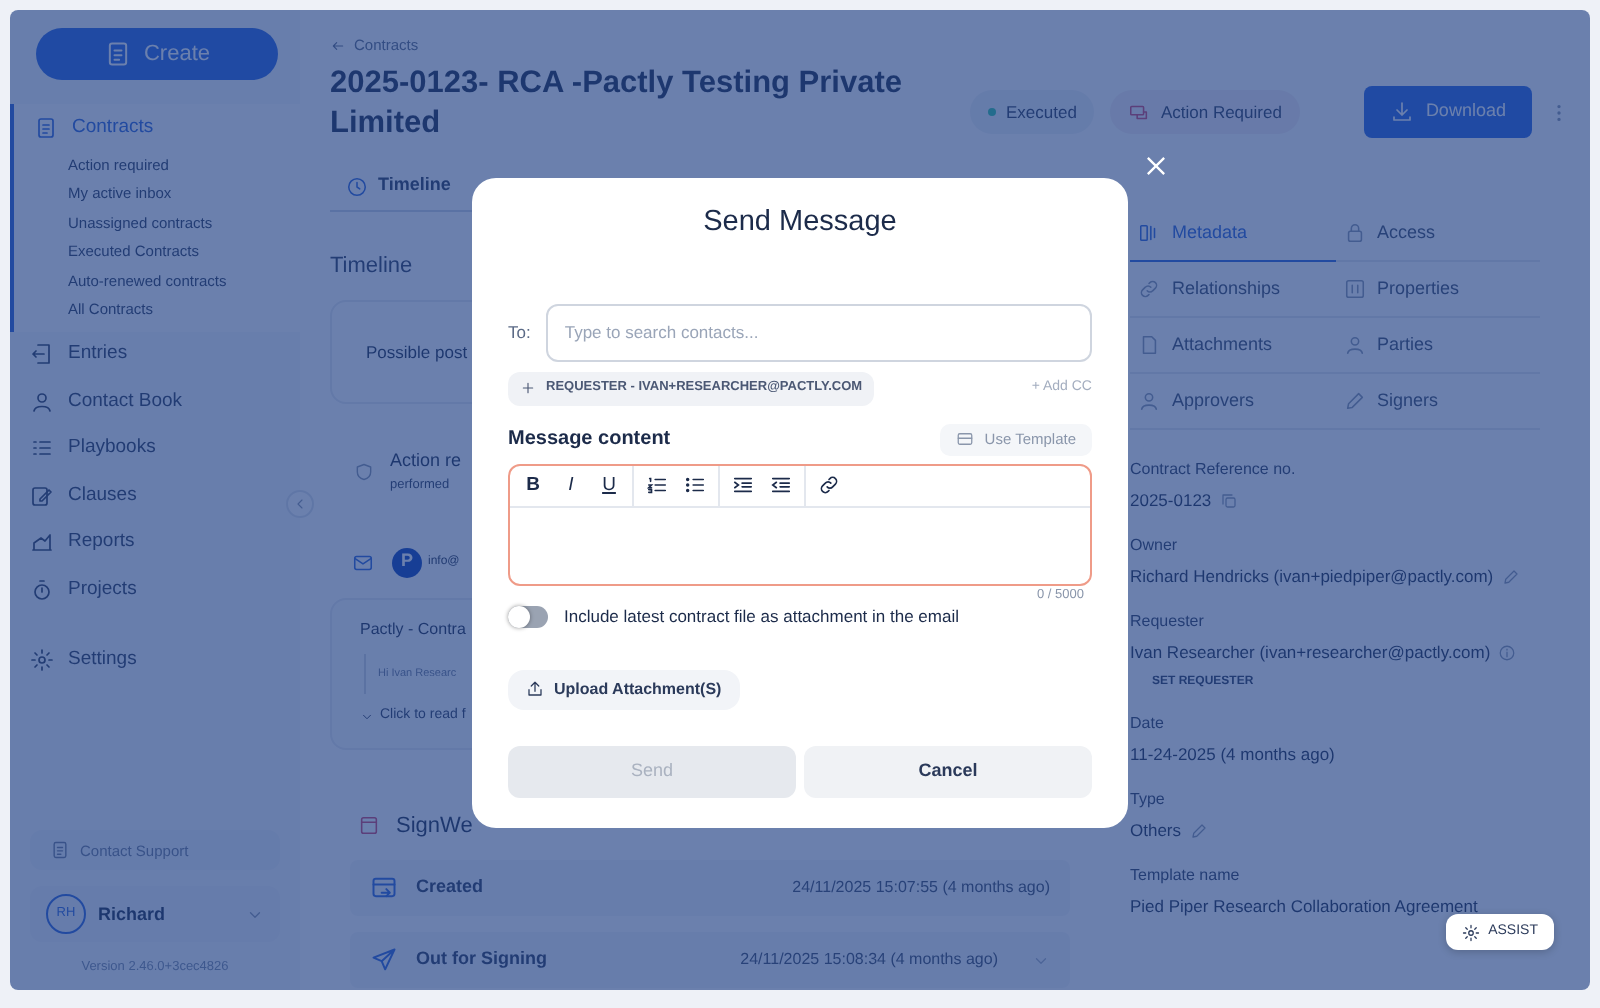 This screenshot has width=1600, height=1008. I want to click on contracts-icon, so click(46, 127).